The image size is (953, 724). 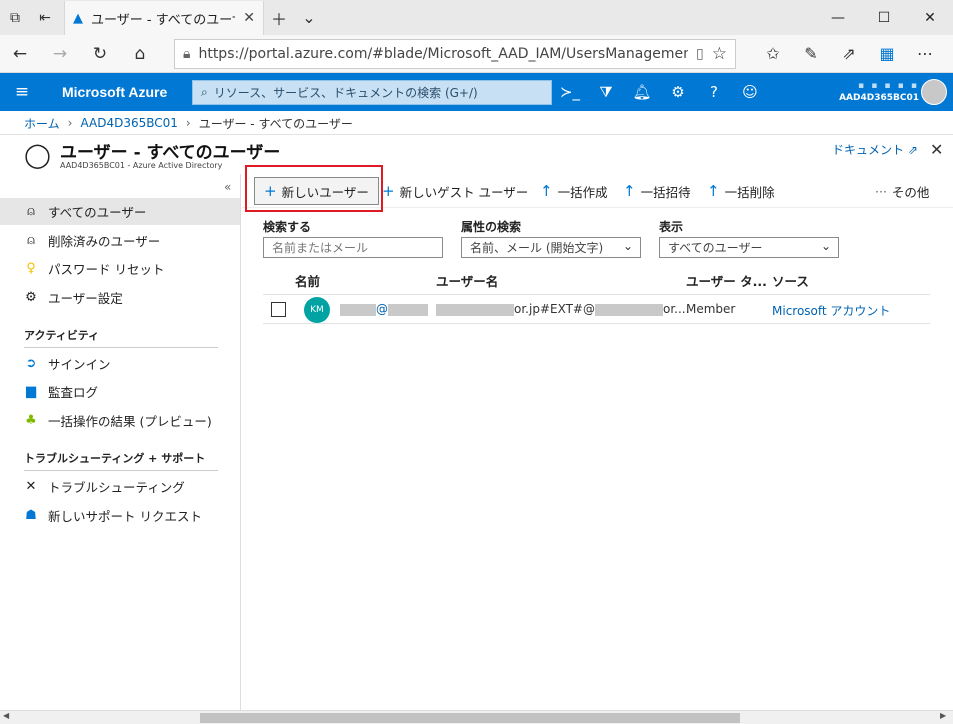 I want to click on lock-icon: 🔒︎, so click(x=187, y=53).